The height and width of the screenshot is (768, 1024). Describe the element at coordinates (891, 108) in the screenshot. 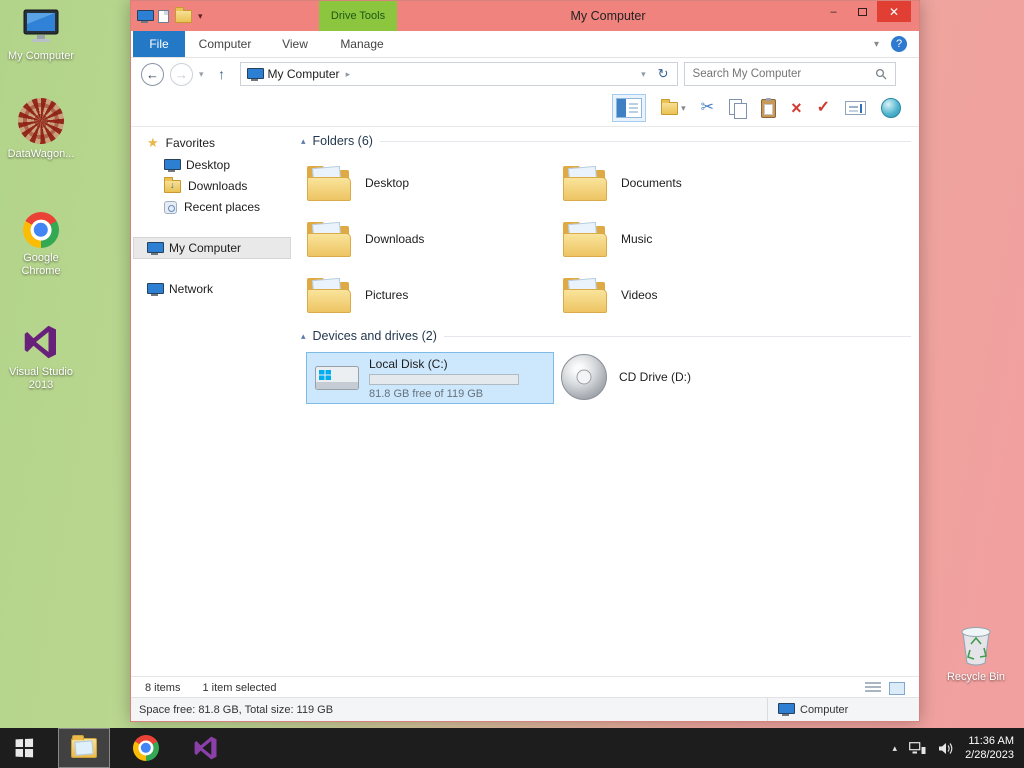

I see `network-globe-icon` at that location.